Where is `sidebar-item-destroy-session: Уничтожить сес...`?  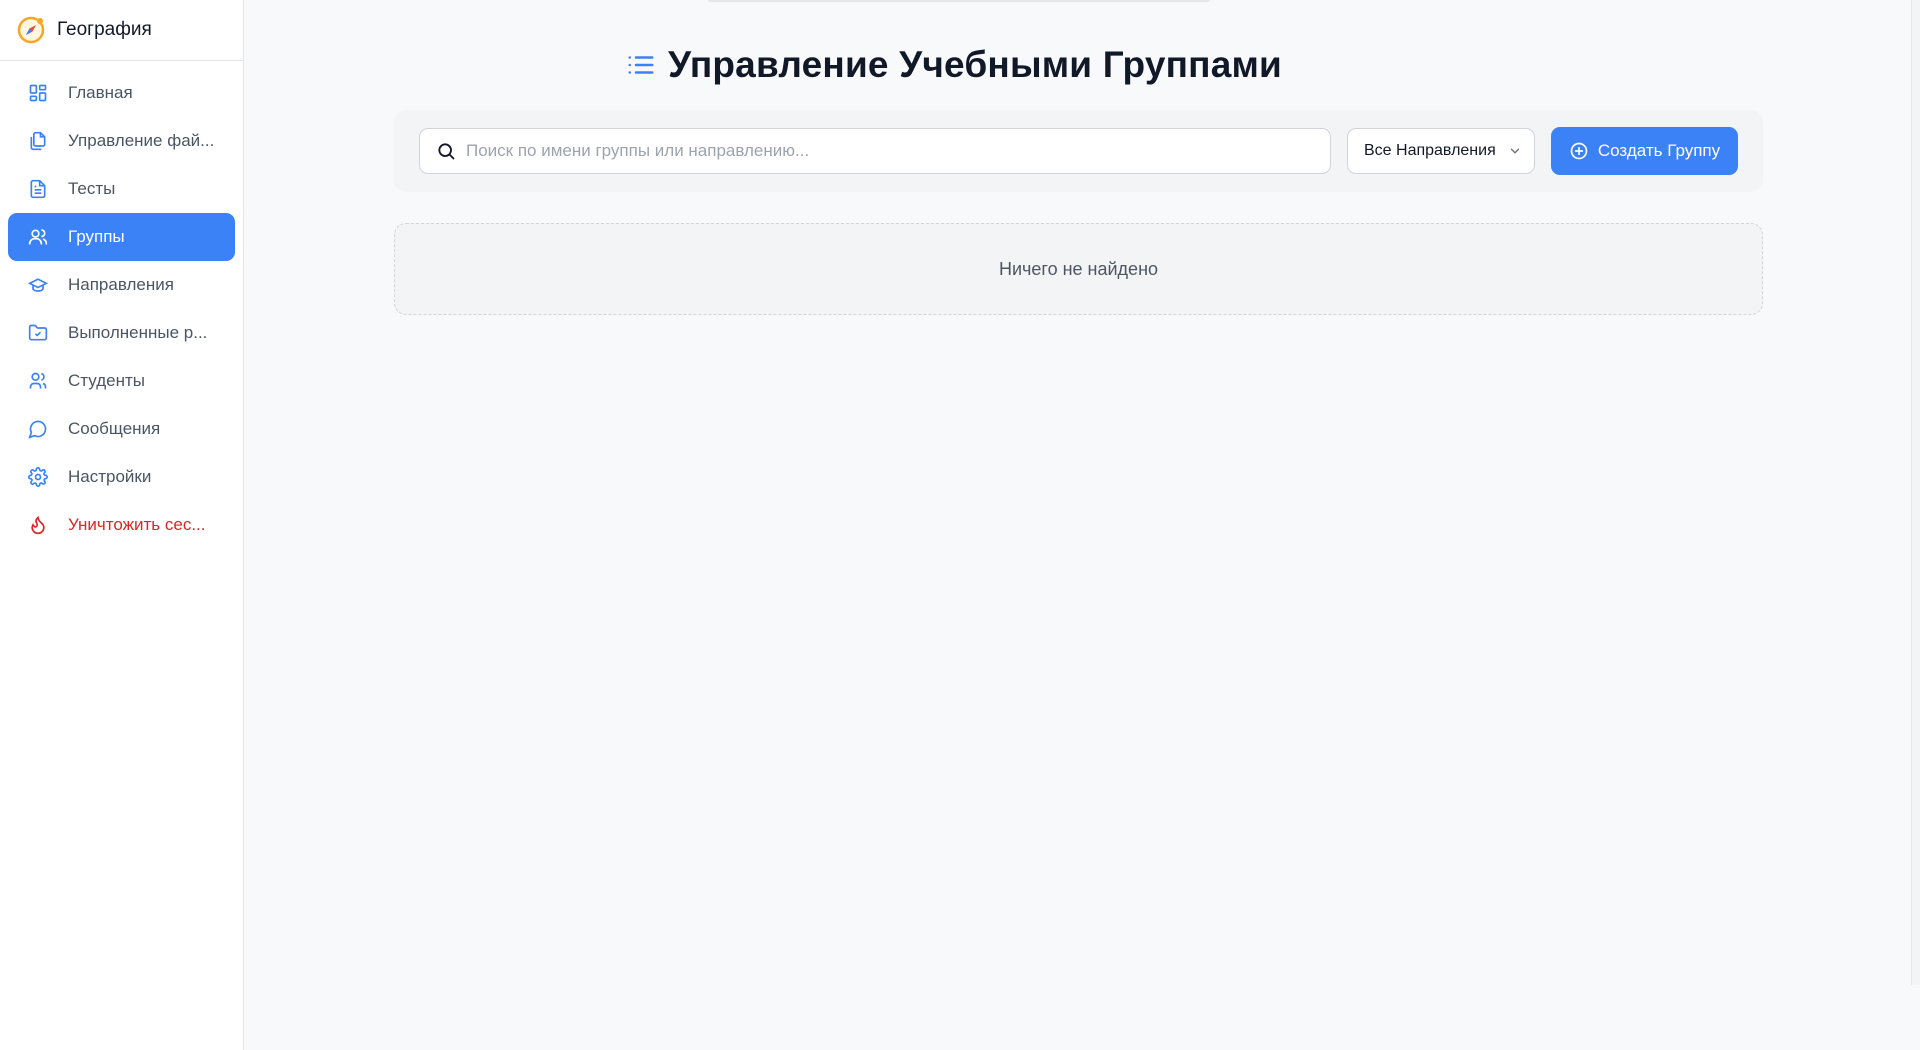 sidebar-item-destroy-session: Уничтожить сес... is located at coordinates (121, 525).